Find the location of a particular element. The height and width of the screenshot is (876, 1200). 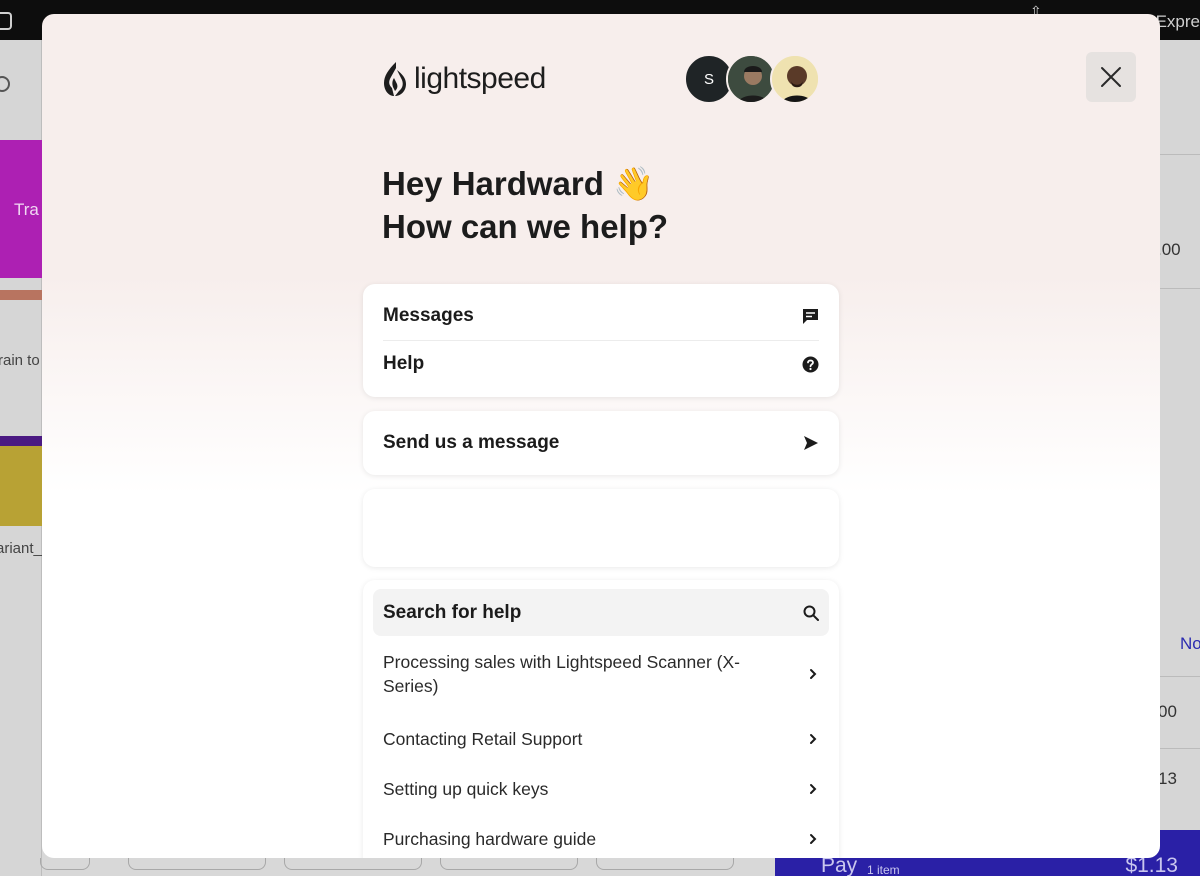

background-amount: 13 is located at coordinates (1167, 778).